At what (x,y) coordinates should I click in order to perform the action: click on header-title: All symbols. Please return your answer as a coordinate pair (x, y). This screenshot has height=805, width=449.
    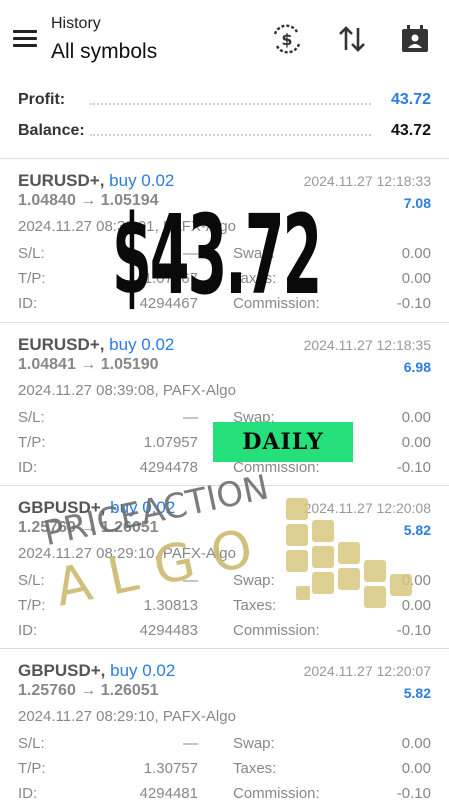
    Looking at the image, I should click on (104, 52).